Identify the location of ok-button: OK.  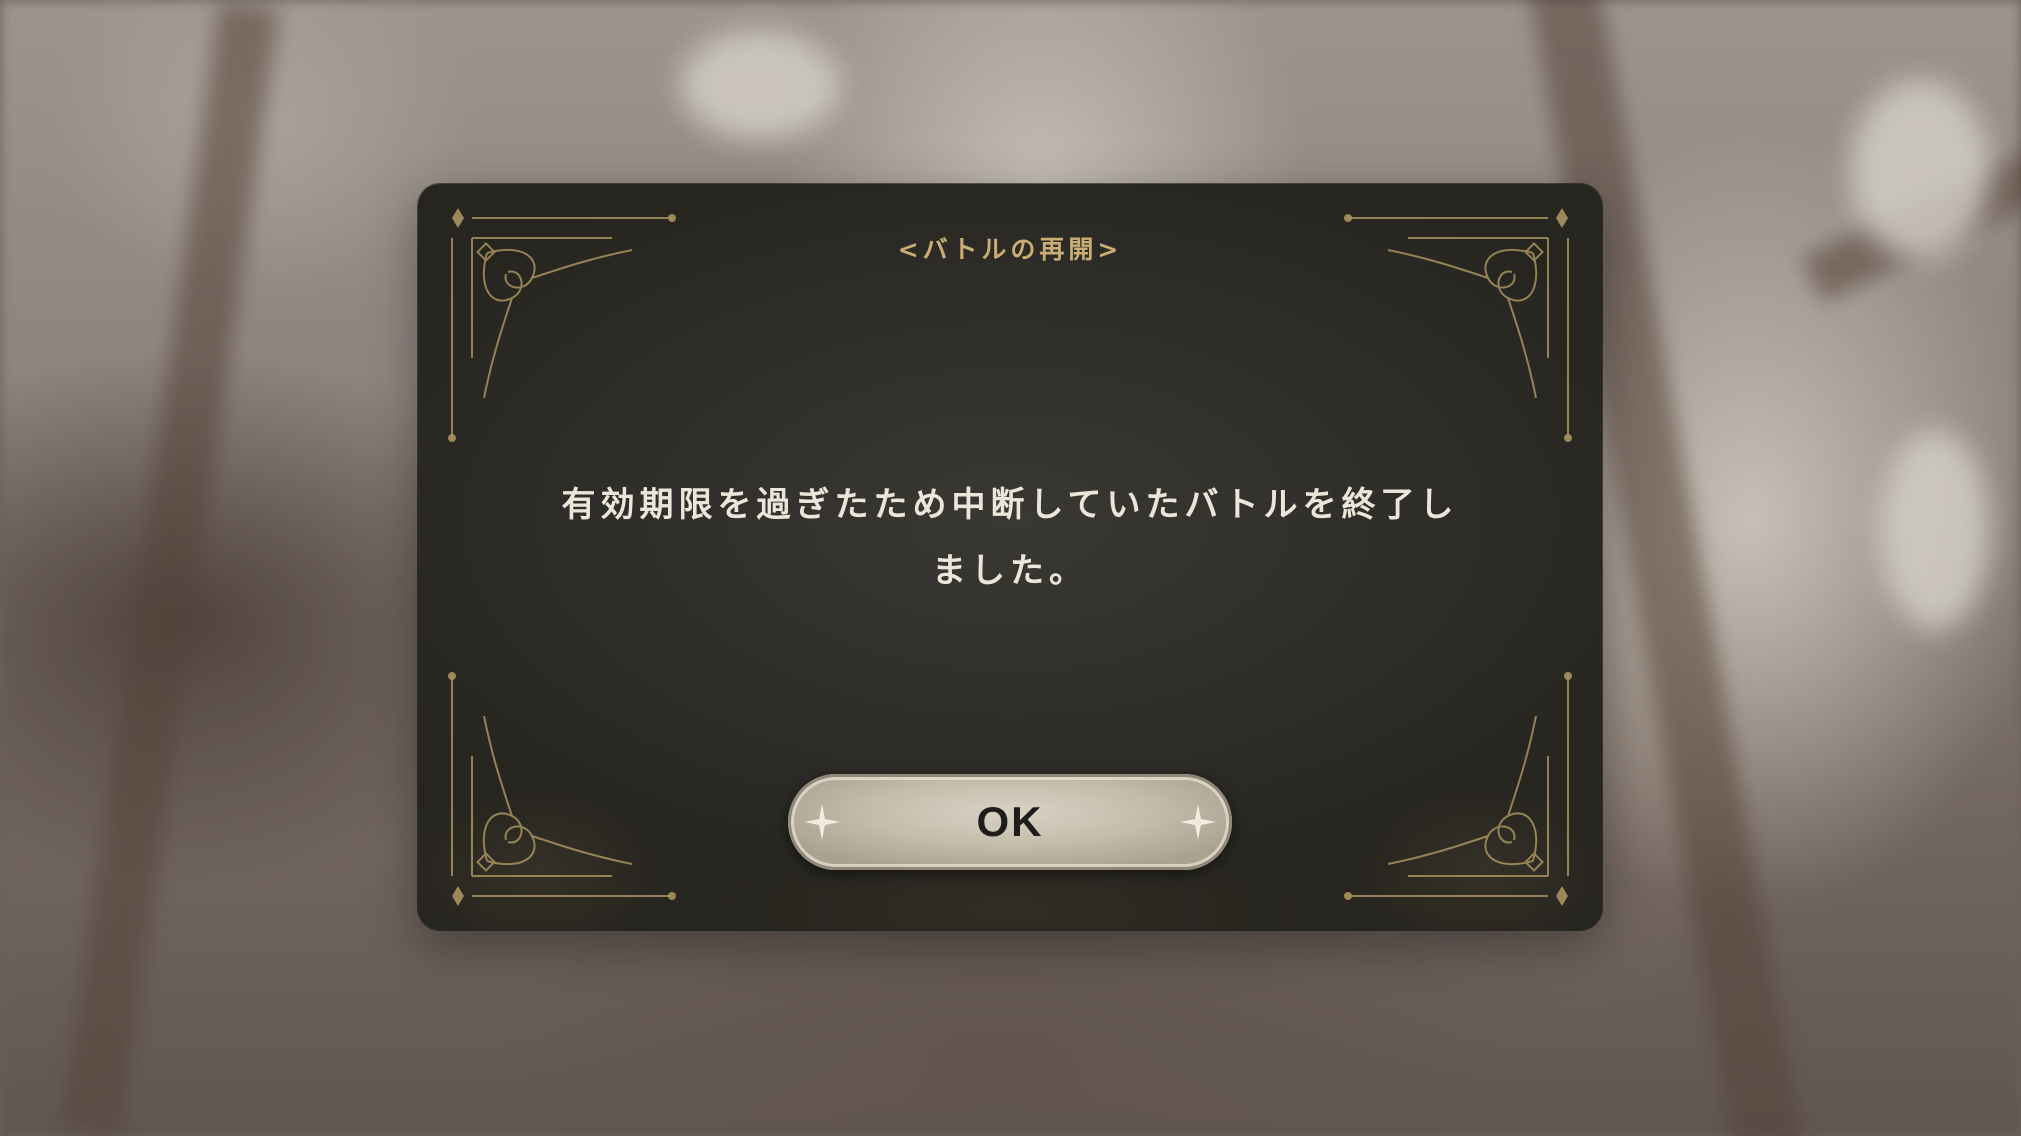
(1010, 822).